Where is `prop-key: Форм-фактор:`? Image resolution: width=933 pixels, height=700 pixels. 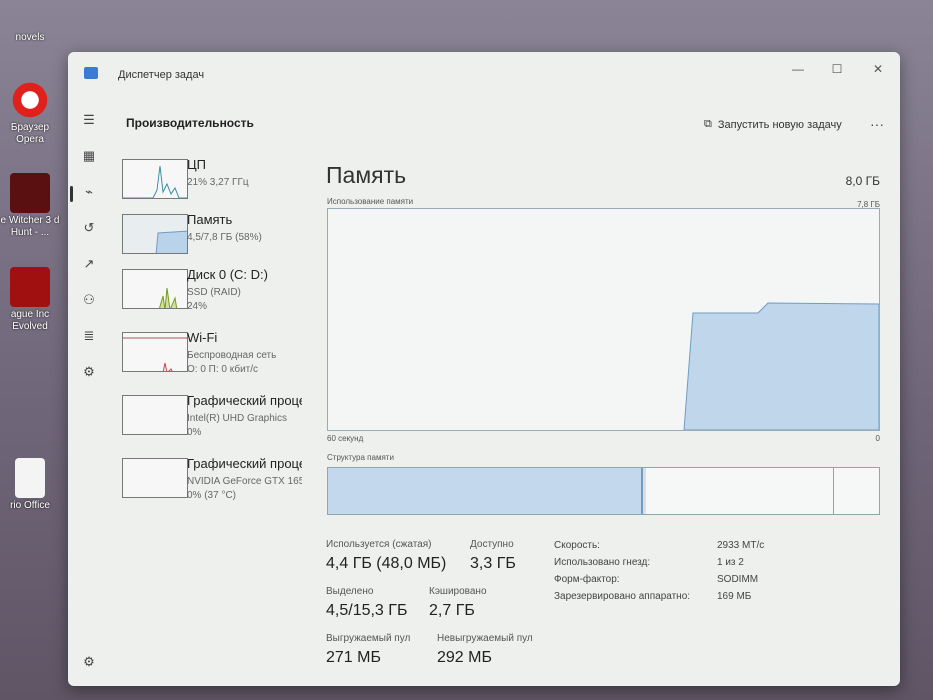 prop-key: Форм-фактор: is located at coordinates (587, 579).